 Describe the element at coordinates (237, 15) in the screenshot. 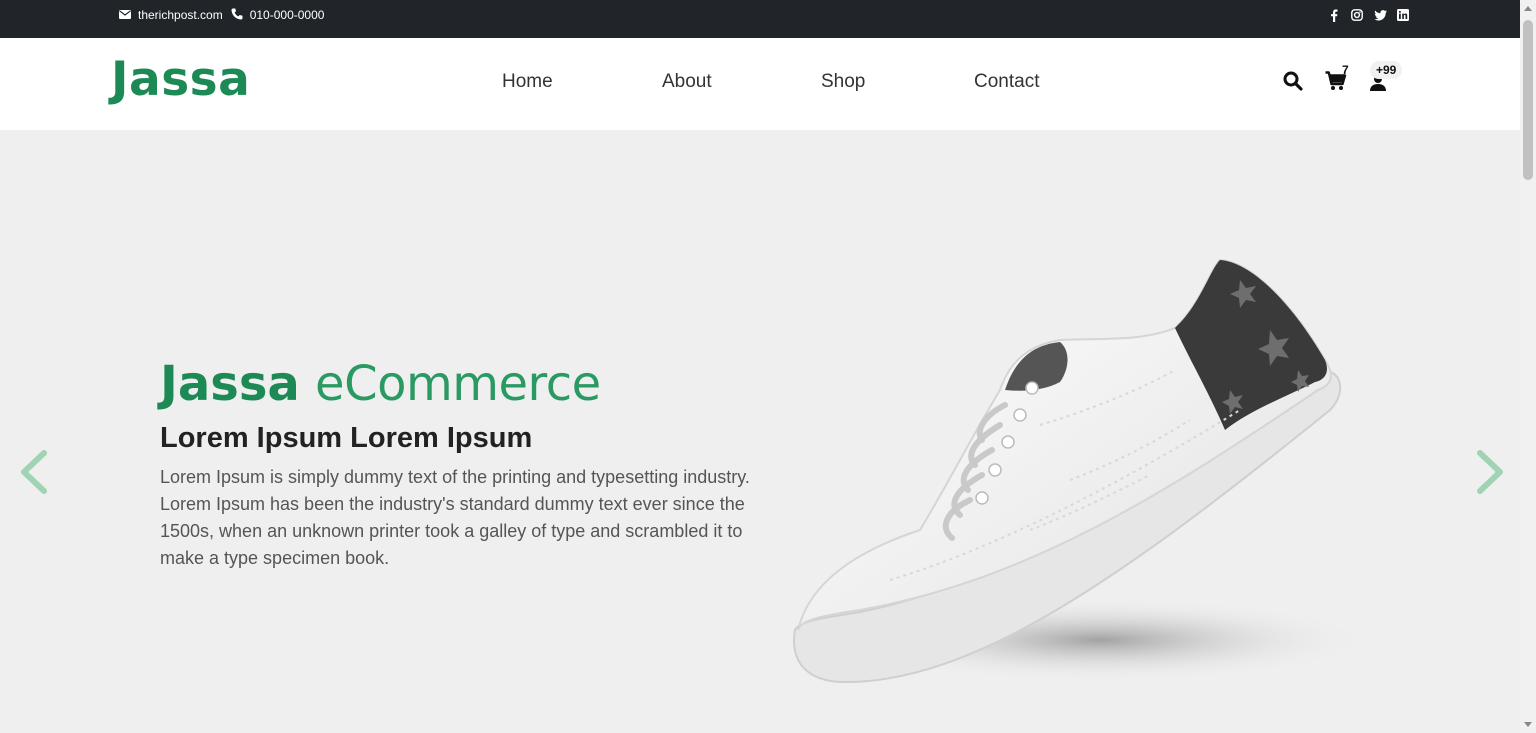

I see `phone-icon` at that location.